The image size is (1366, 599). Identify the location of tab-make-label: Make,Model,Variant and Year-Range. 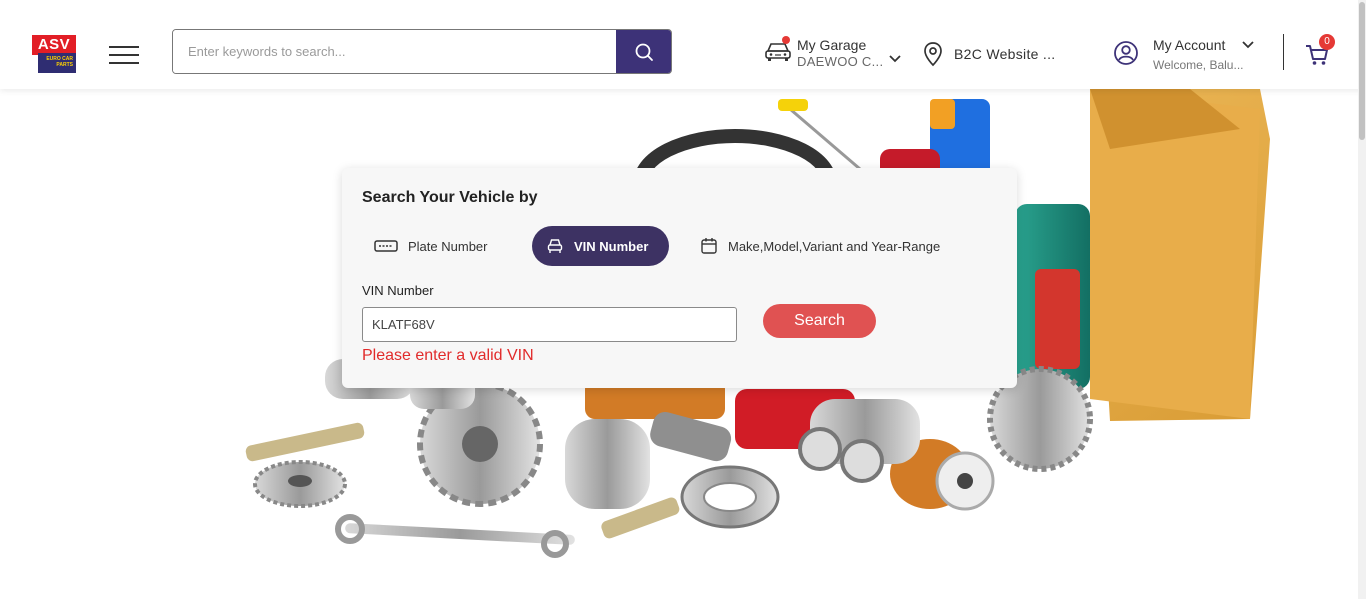
(834, 246).